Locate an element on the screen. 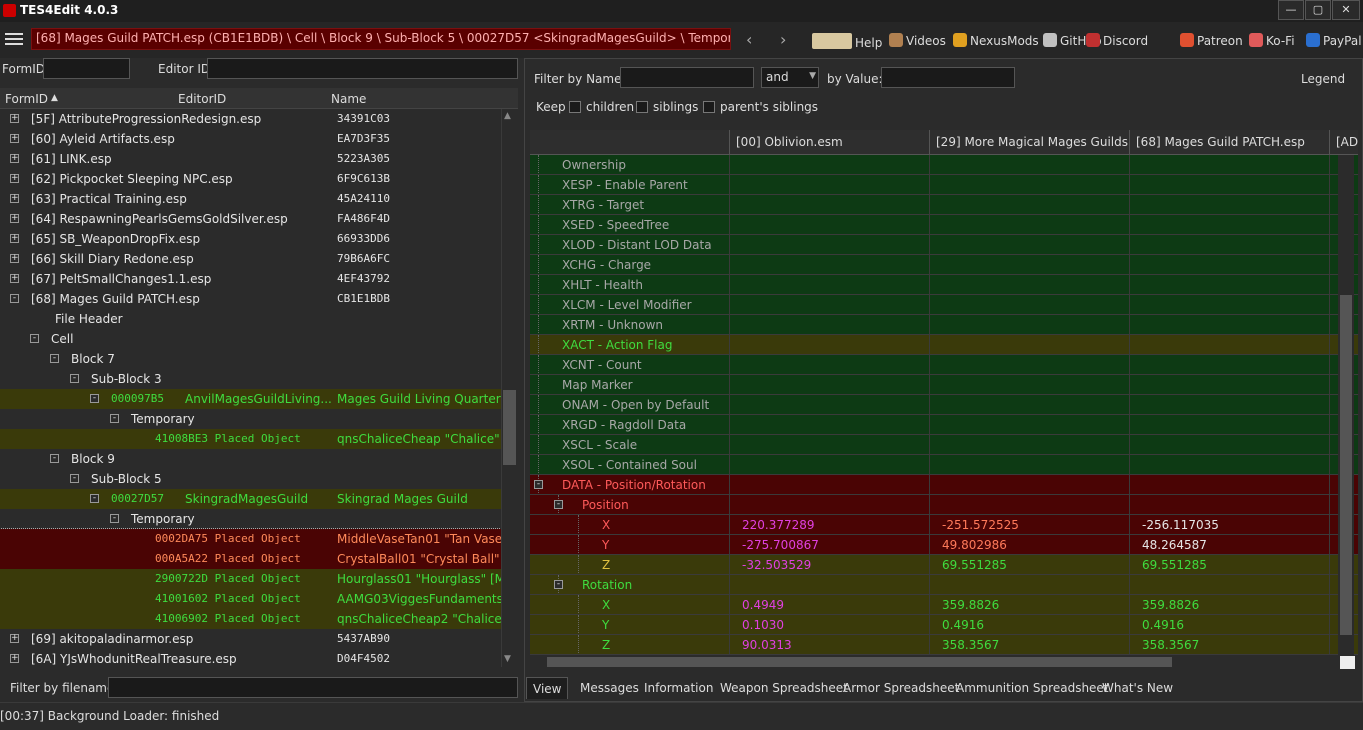  filter-filename-input is located at coordinates (313, 687).